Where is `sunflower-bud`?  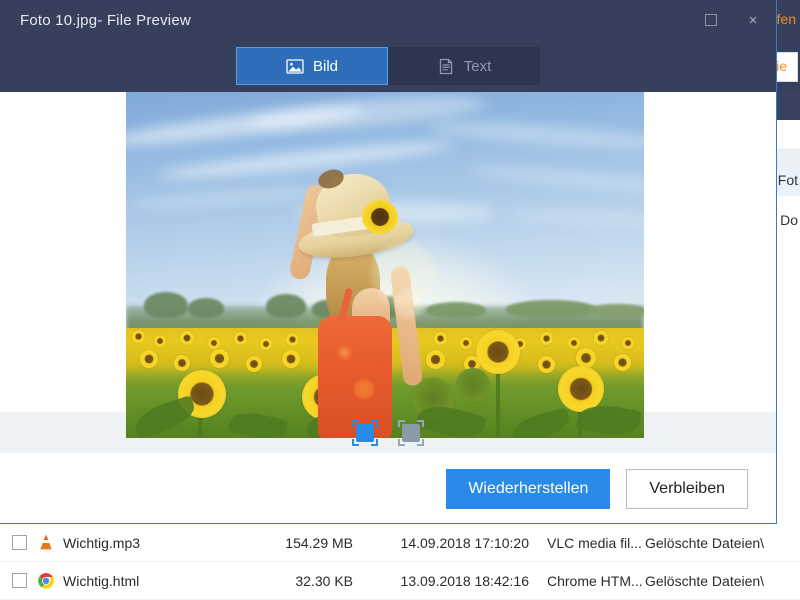
sunflower-bud is located at coordinates (473, 385).